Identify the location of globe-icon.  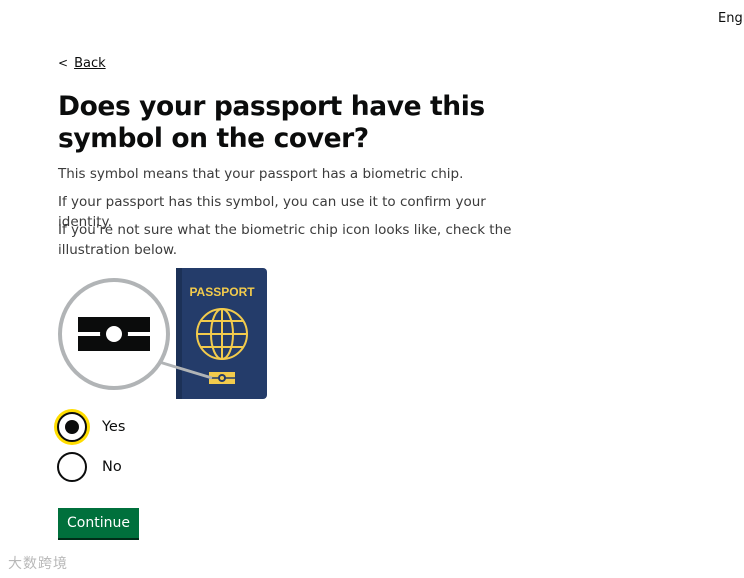
(222, 334).